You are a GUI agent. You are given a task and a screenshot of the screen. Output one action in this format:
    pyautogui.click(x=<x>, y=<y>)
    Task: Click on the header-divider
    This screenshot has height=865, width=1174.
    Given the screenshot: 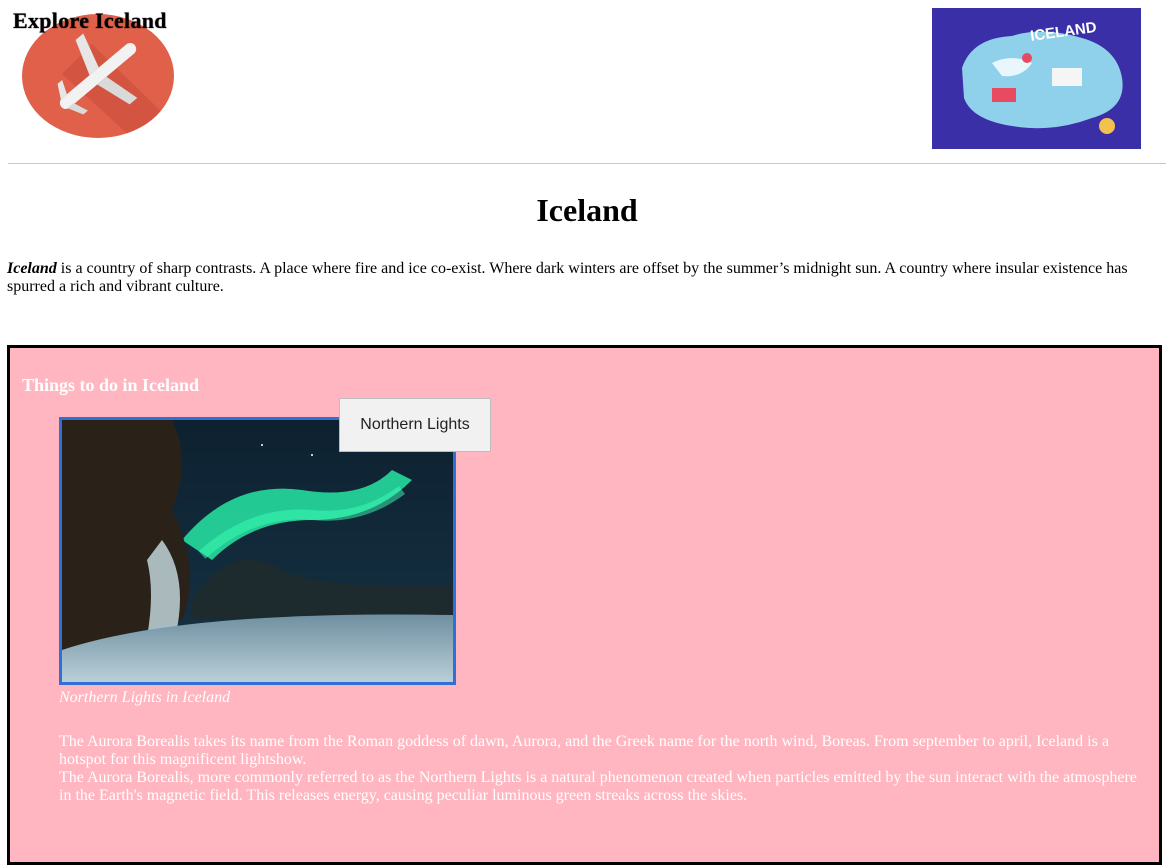 What is the action you would take?
    pyautogui.click(x=587, y=163)
    